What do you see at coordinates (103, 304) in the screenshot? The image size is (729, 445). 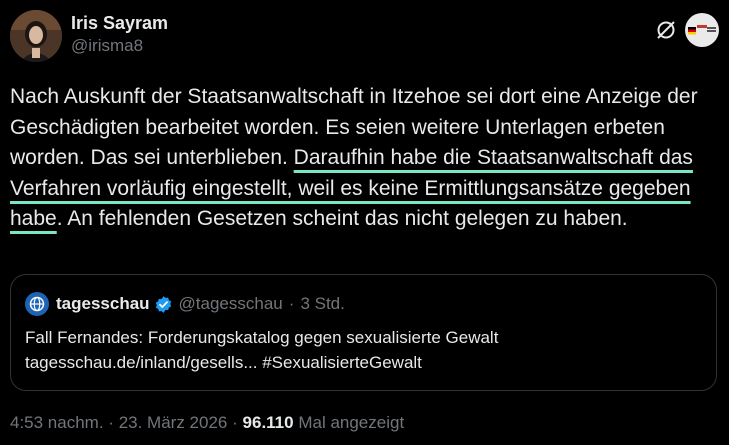 I see `quote-author-name: tagesschau` at bounding box center [103, 304].